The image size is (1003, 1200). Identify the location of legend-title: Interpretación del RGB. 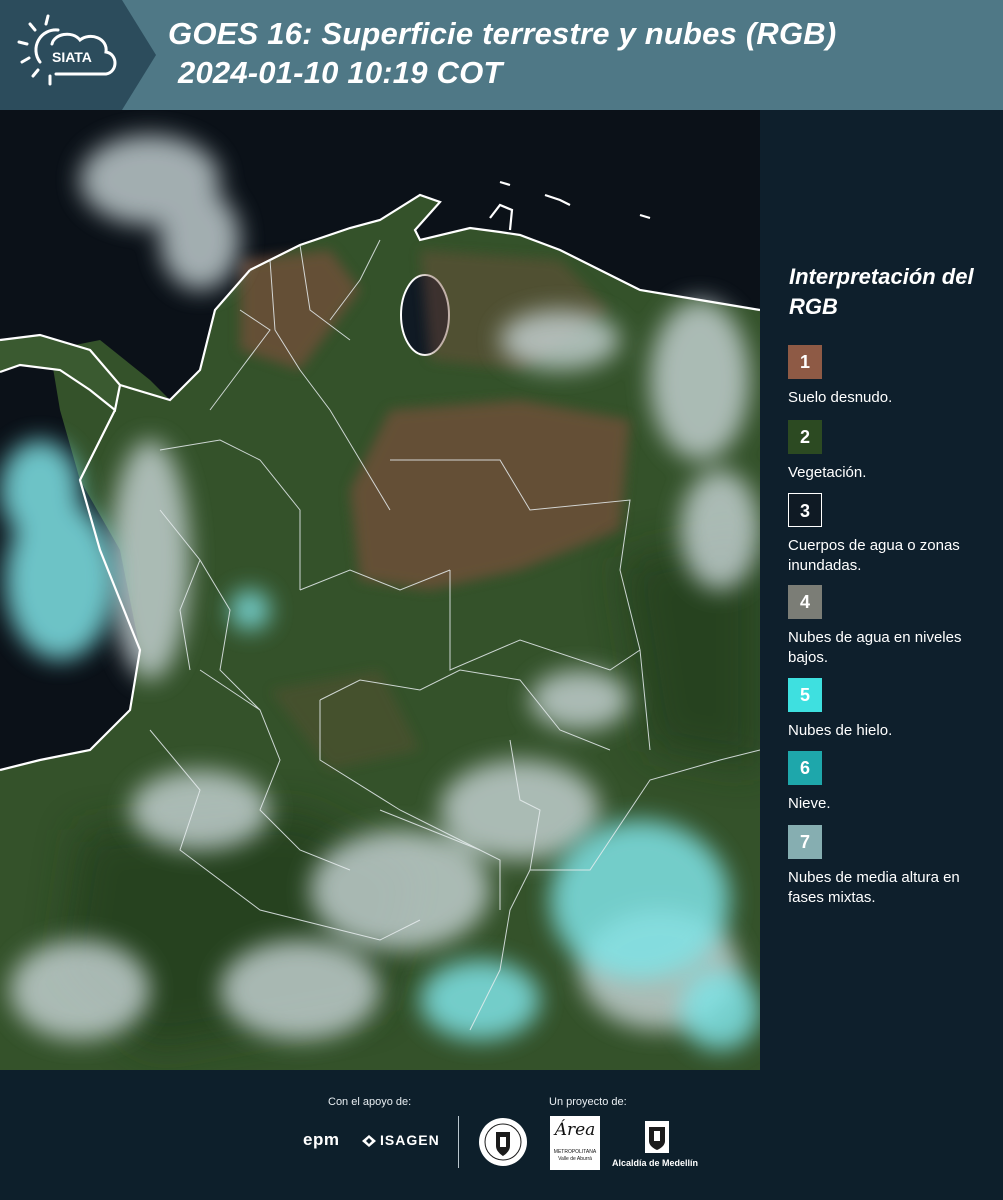
(881, 291).